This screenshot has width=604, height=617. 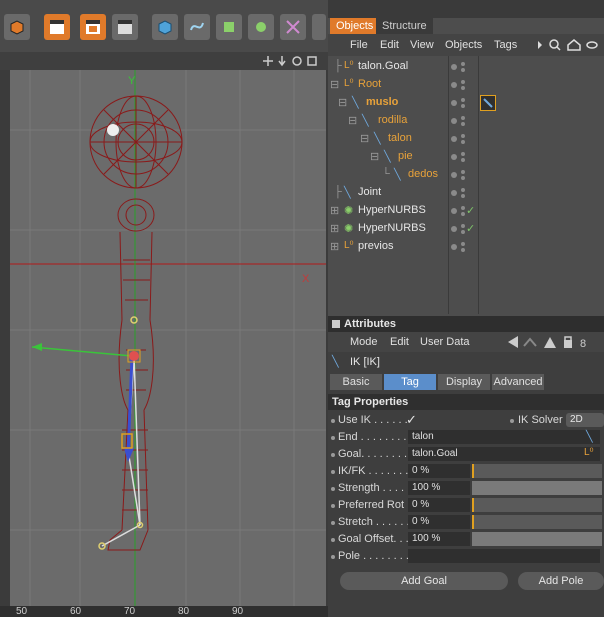 I want to click on pole-row: Pole . . . . . . . ., so click(x=466, y=556).